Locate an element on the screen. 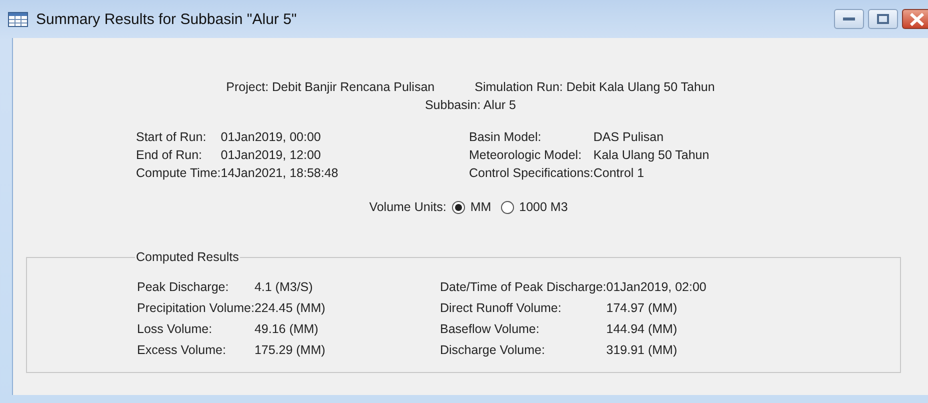 The width and height of the screenshot is (928, 403). field-label: Basin Model: is located at coordinates (505, 137).